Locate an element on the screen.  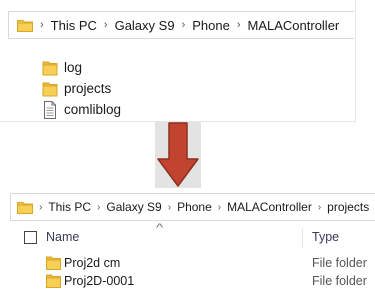
table-row: Proj2D-0001 File folder is located at coordinates (187, 280).